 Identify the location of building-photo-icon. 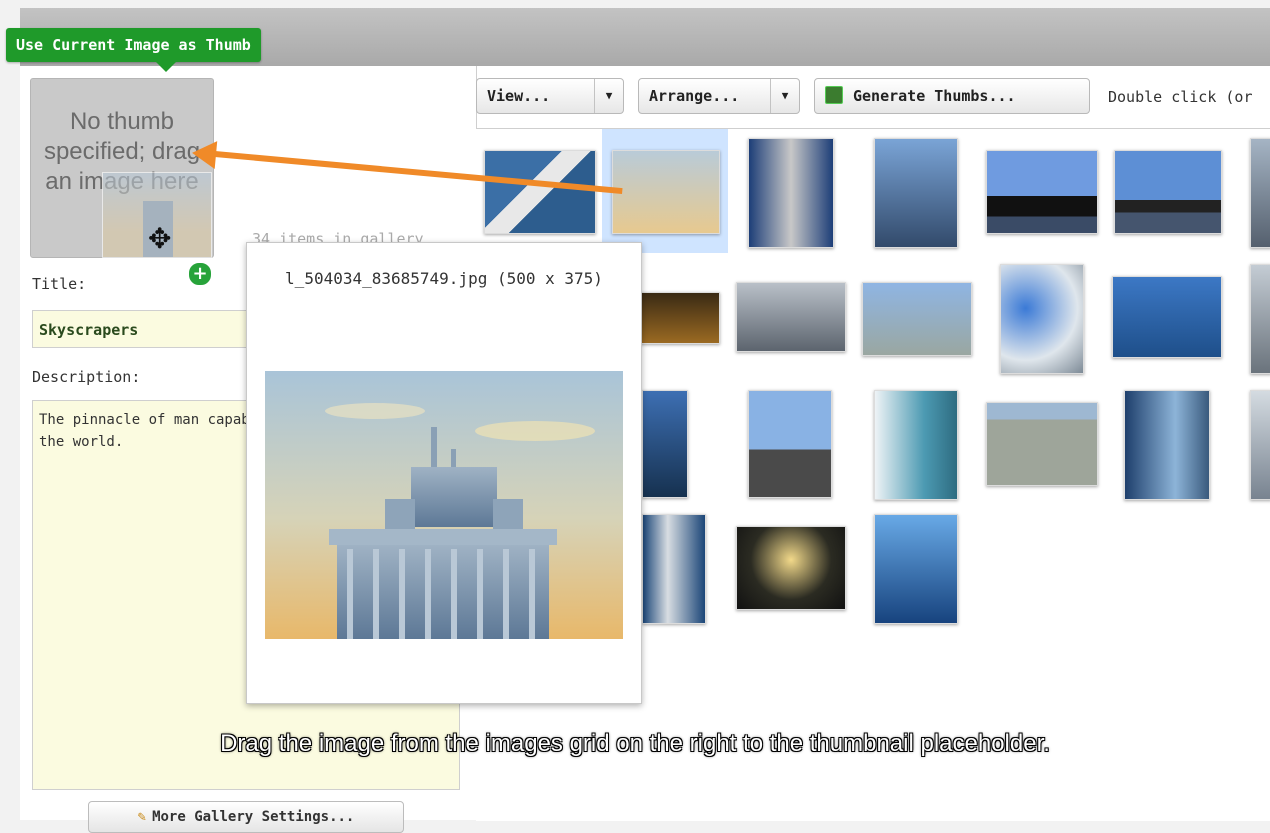
(444, 505).